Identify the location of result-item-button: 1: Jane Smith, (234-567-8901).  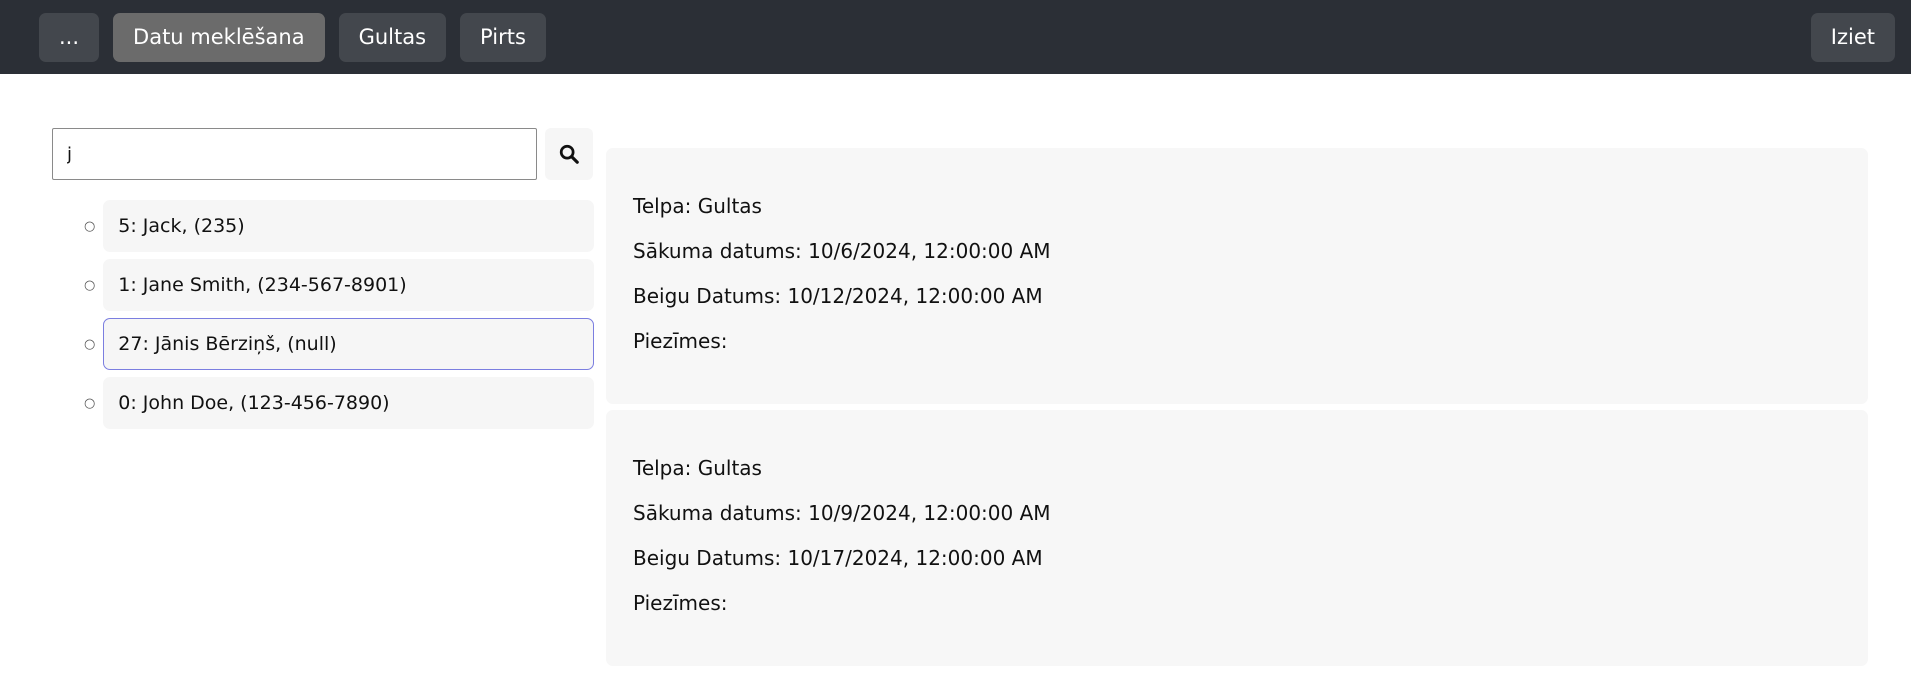
(348, 285).